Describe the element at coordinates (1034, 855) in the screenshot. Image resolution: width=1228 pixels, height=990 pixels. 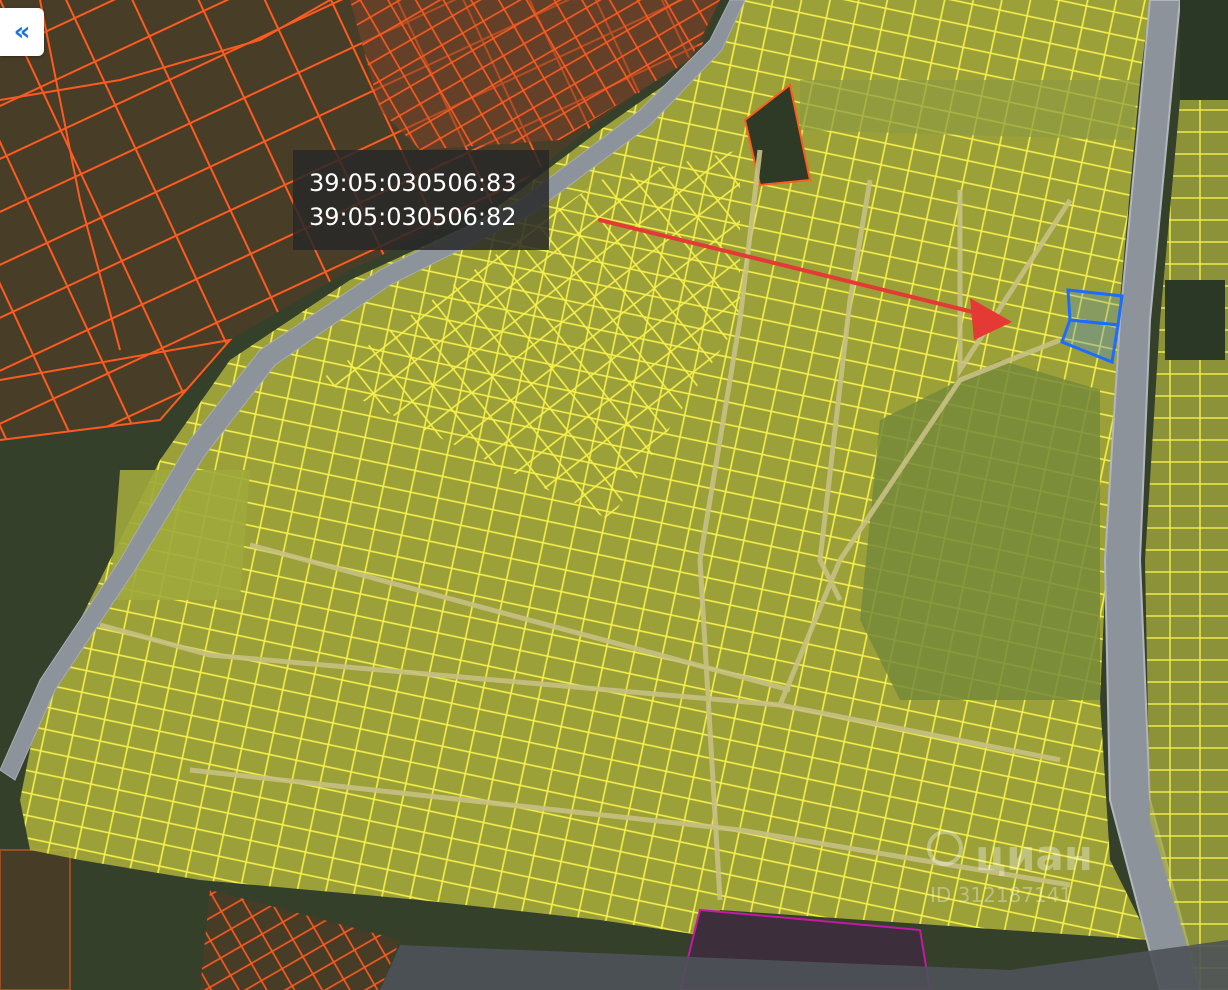
I see `svg-text: циан` at that location.